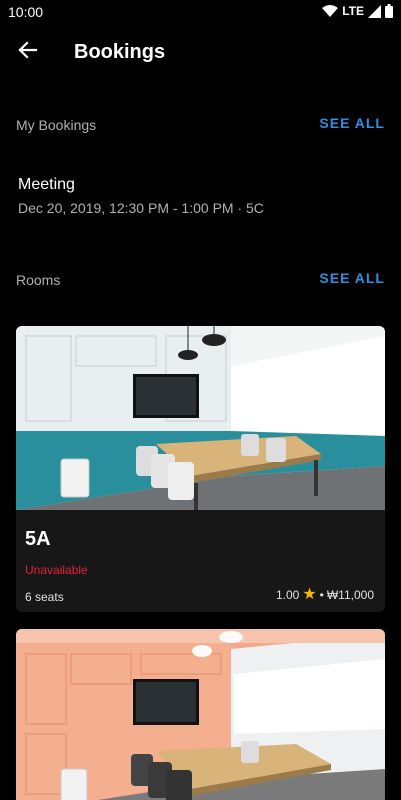 The image size is (401, 800). What do you see at coordinates (200, 52) in the screenshot?
I see `app-bar: Bookings` at bounding box center [200, 52].